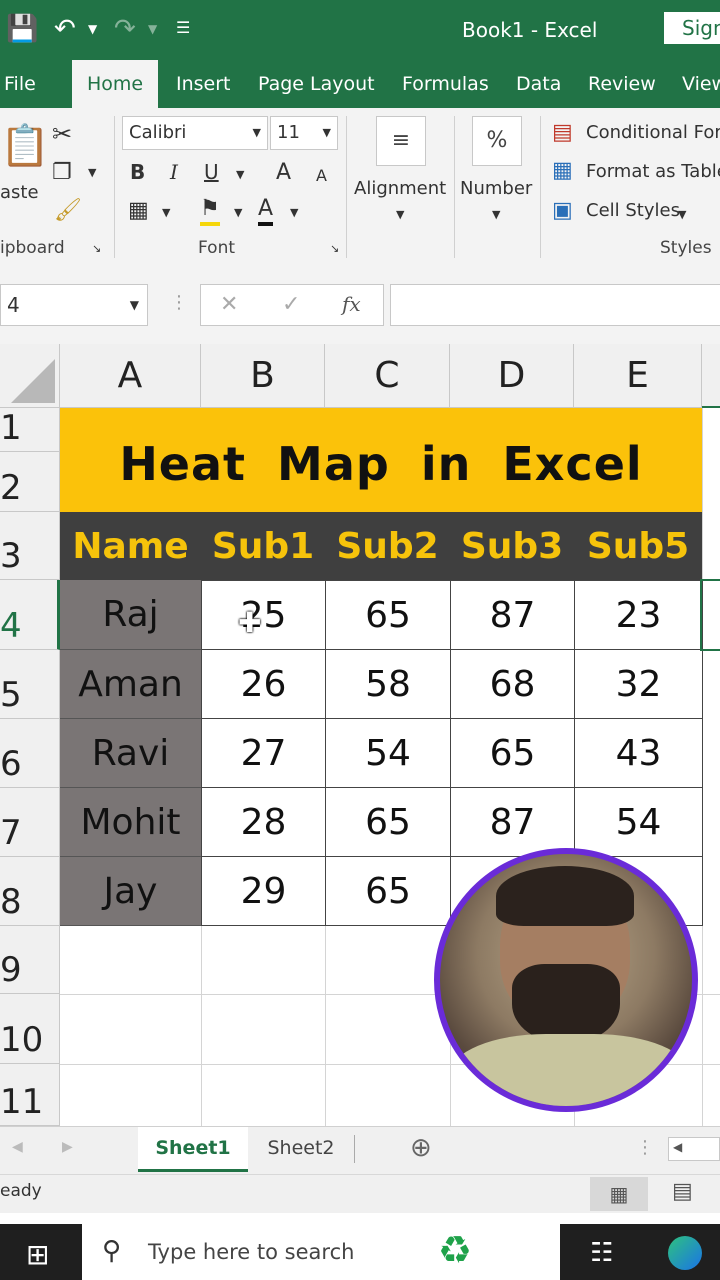  What do you see at coordinates (130, 615) in the screenshot?
I see `name-cell: Raj` at bounding box center [130, 615].